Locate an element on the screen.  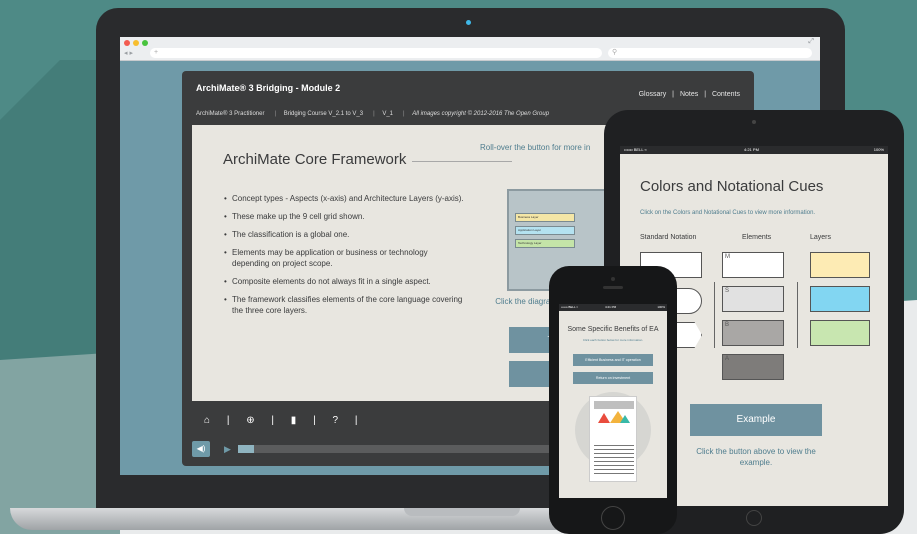
bridging-course: Bridging Course V_2.1 to V_3 is located at coordinates (323, 114).